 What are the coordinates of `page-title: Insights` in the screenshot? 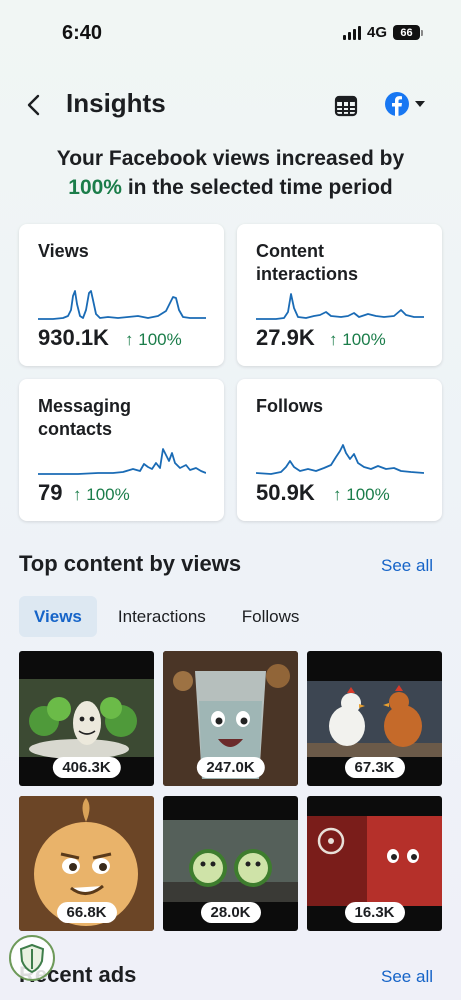 It's located at (116, 103).